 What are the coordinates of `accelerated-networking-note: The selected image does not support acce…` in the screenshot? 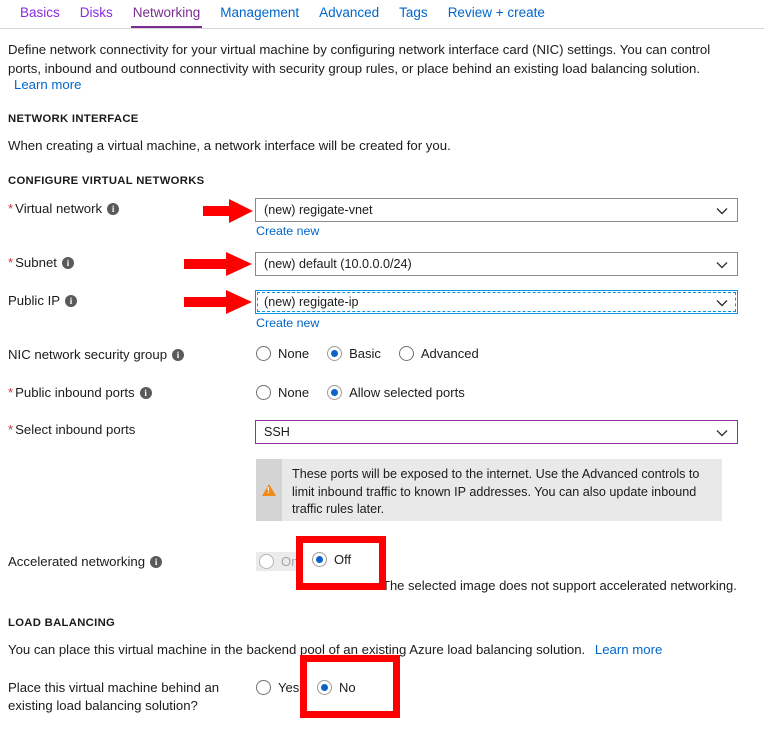 It's located at (559, 585).